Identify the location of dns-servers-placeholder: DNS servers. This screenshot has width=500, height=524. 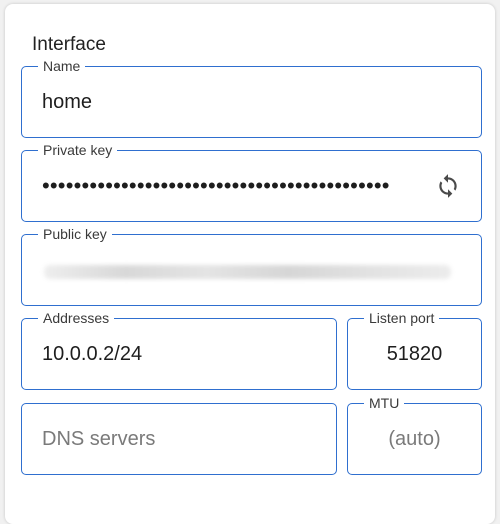
(98, 439).